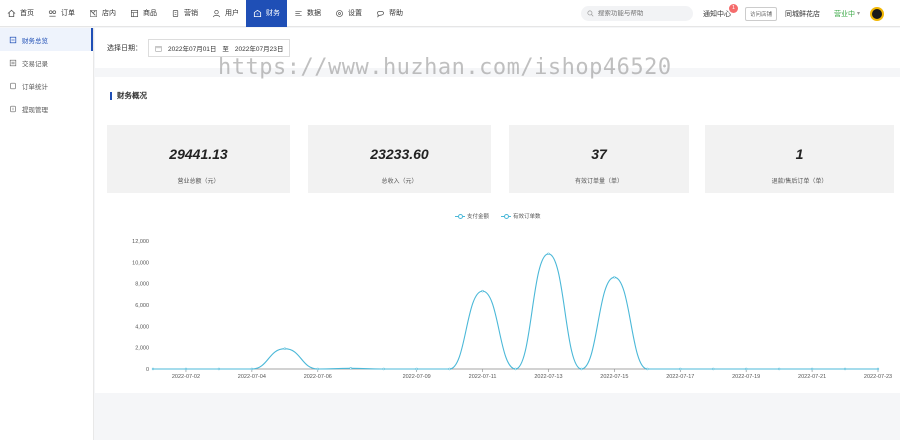 The image size is (900, 440). I want to click on date-separator: 至, so click(225, 49).